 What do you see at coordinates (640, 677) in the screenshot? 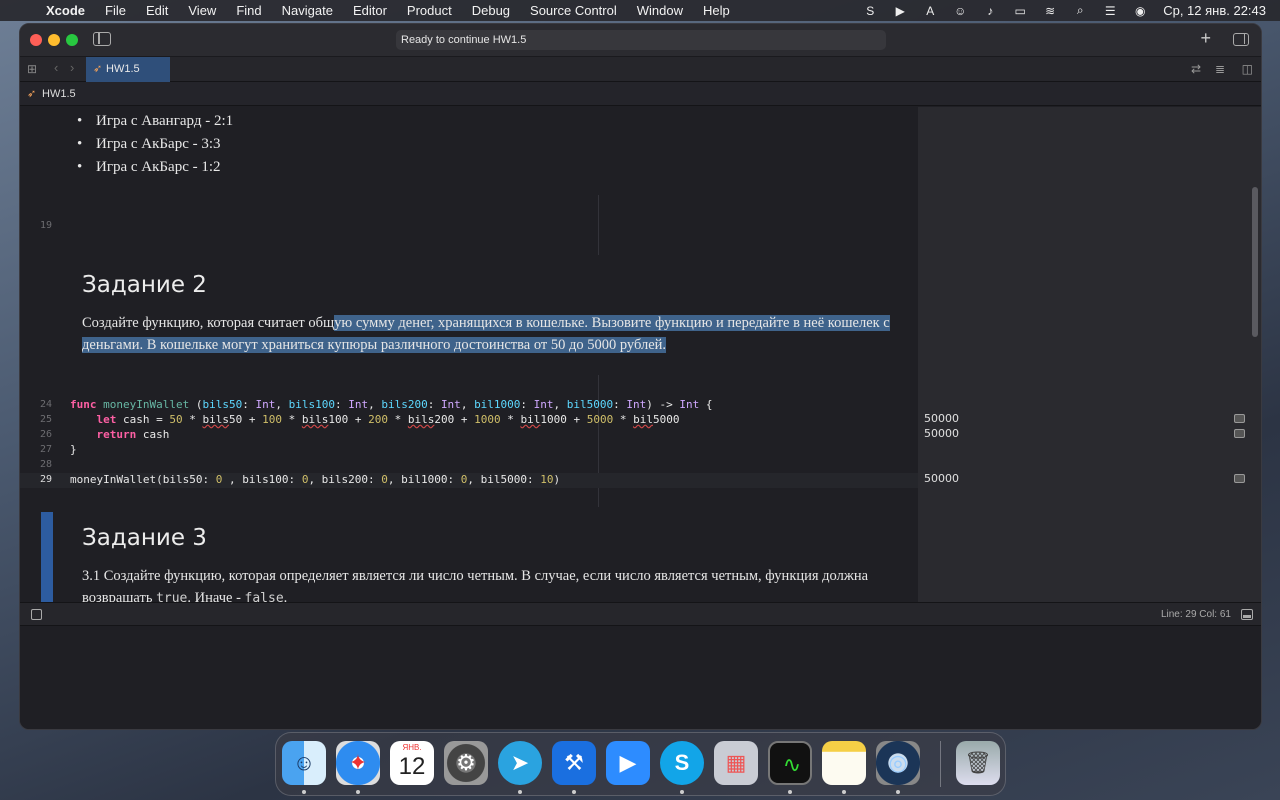
I see `console-area` at bounding box center [640, 677].